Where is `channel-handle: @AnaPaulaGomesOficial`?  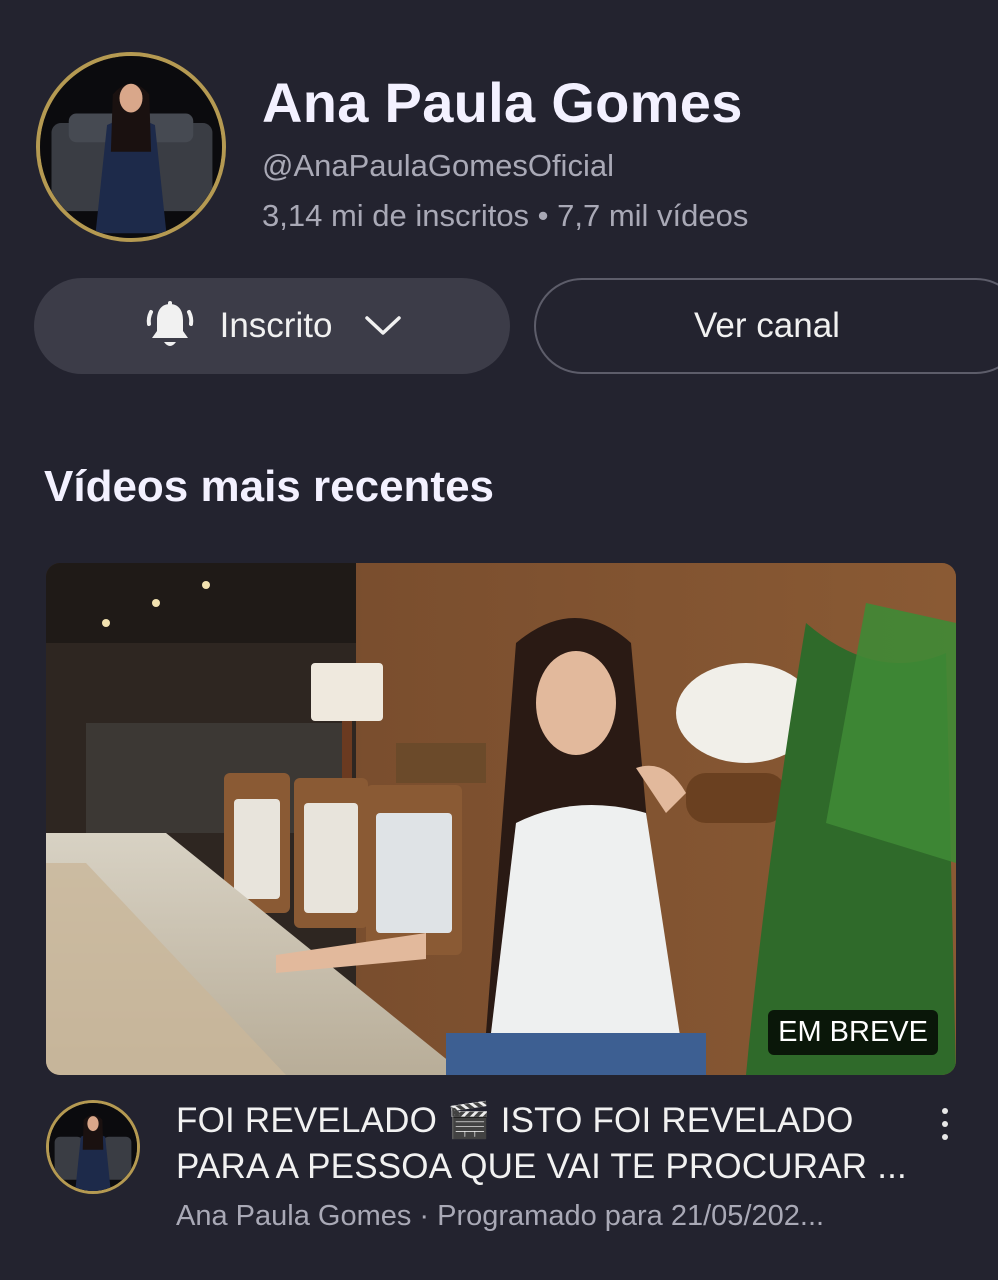 channel-handle: @AnaPaulaGomesOficial is located at coordinates (438, 165).